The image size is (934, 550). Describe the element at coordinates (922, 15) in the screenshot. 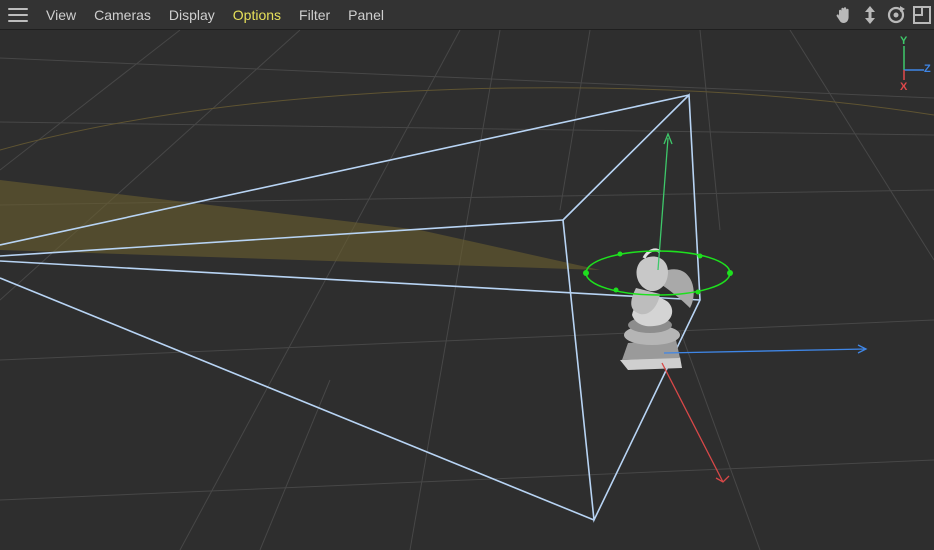

I see `maximize-view-icon` at that location.